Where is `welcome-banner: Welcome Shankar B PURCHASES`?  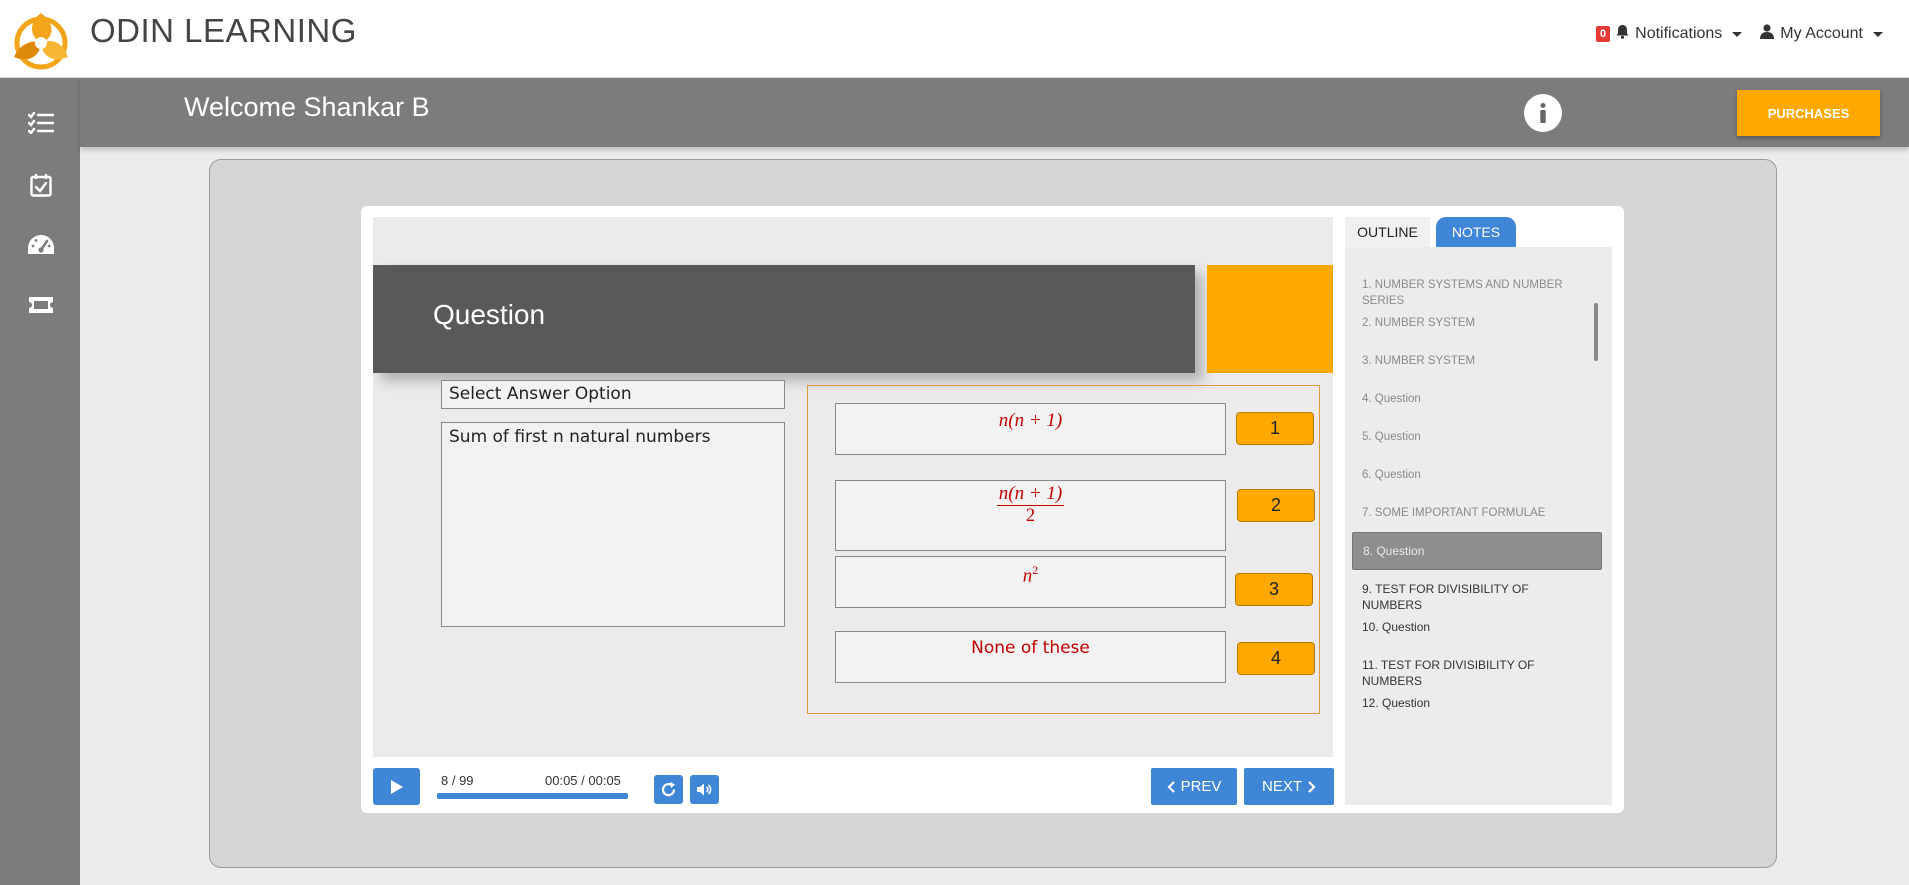
welcome-banner: Welcome Shankar B PURCHASES is located at coordinates (994, 112).